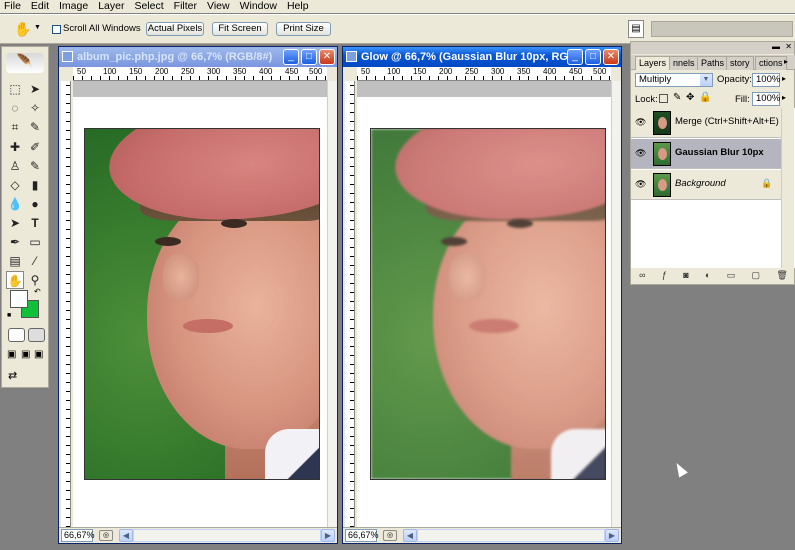 The image size is (795, 550). What do you see at coordinates (784, 78) in the screenshot?
I see `opacity-slider-icon: ▸` at bounding box center [784, 78].